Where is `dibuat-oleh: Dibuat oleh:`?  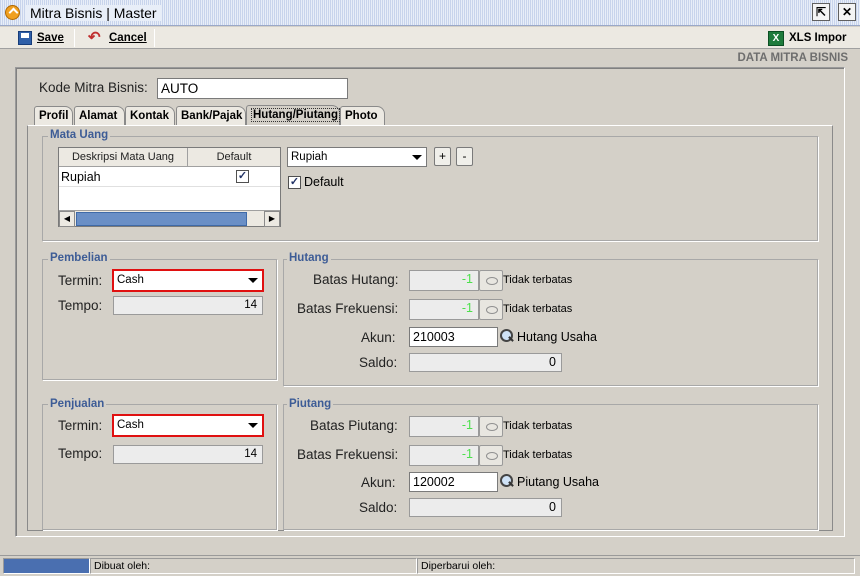
dibuat-oleh: Dibuat oleh: is located at coordinates (253, 566).